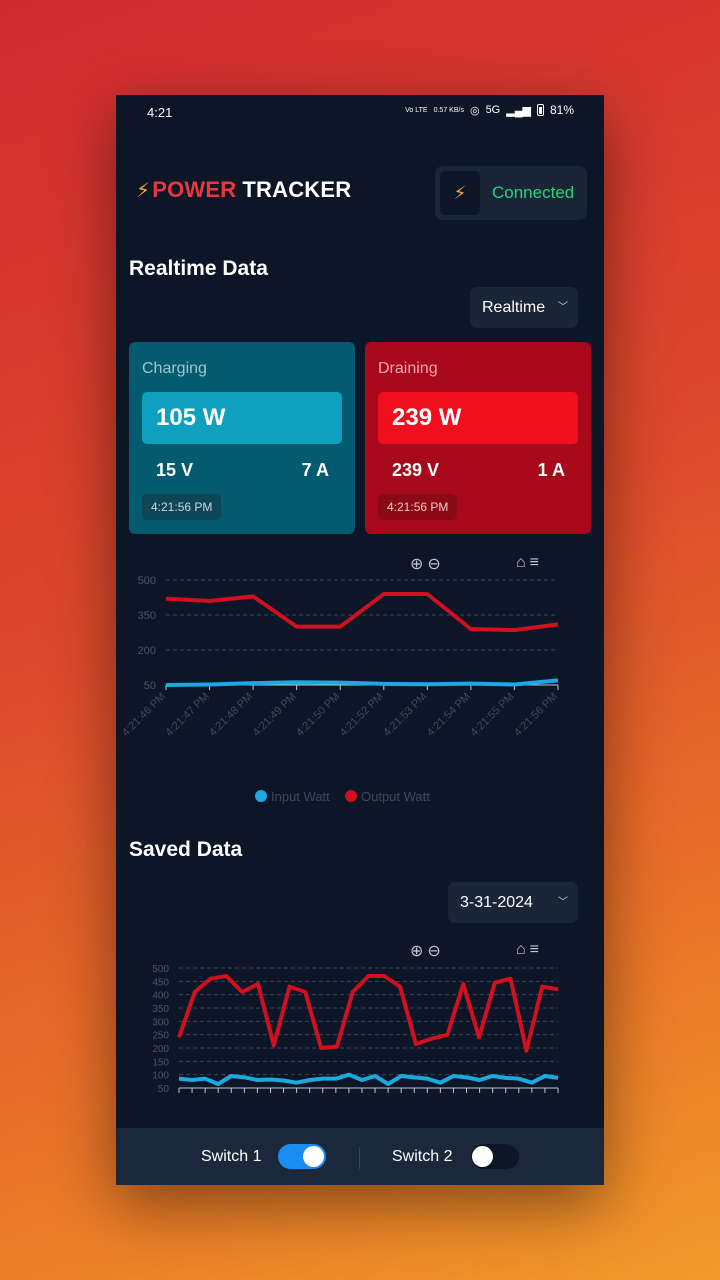 The width and height of the screenshot is (720, 1280). Describe the element at coordinates (174, 368) in the screenshot. I see `charging-title: Charging` at that location.